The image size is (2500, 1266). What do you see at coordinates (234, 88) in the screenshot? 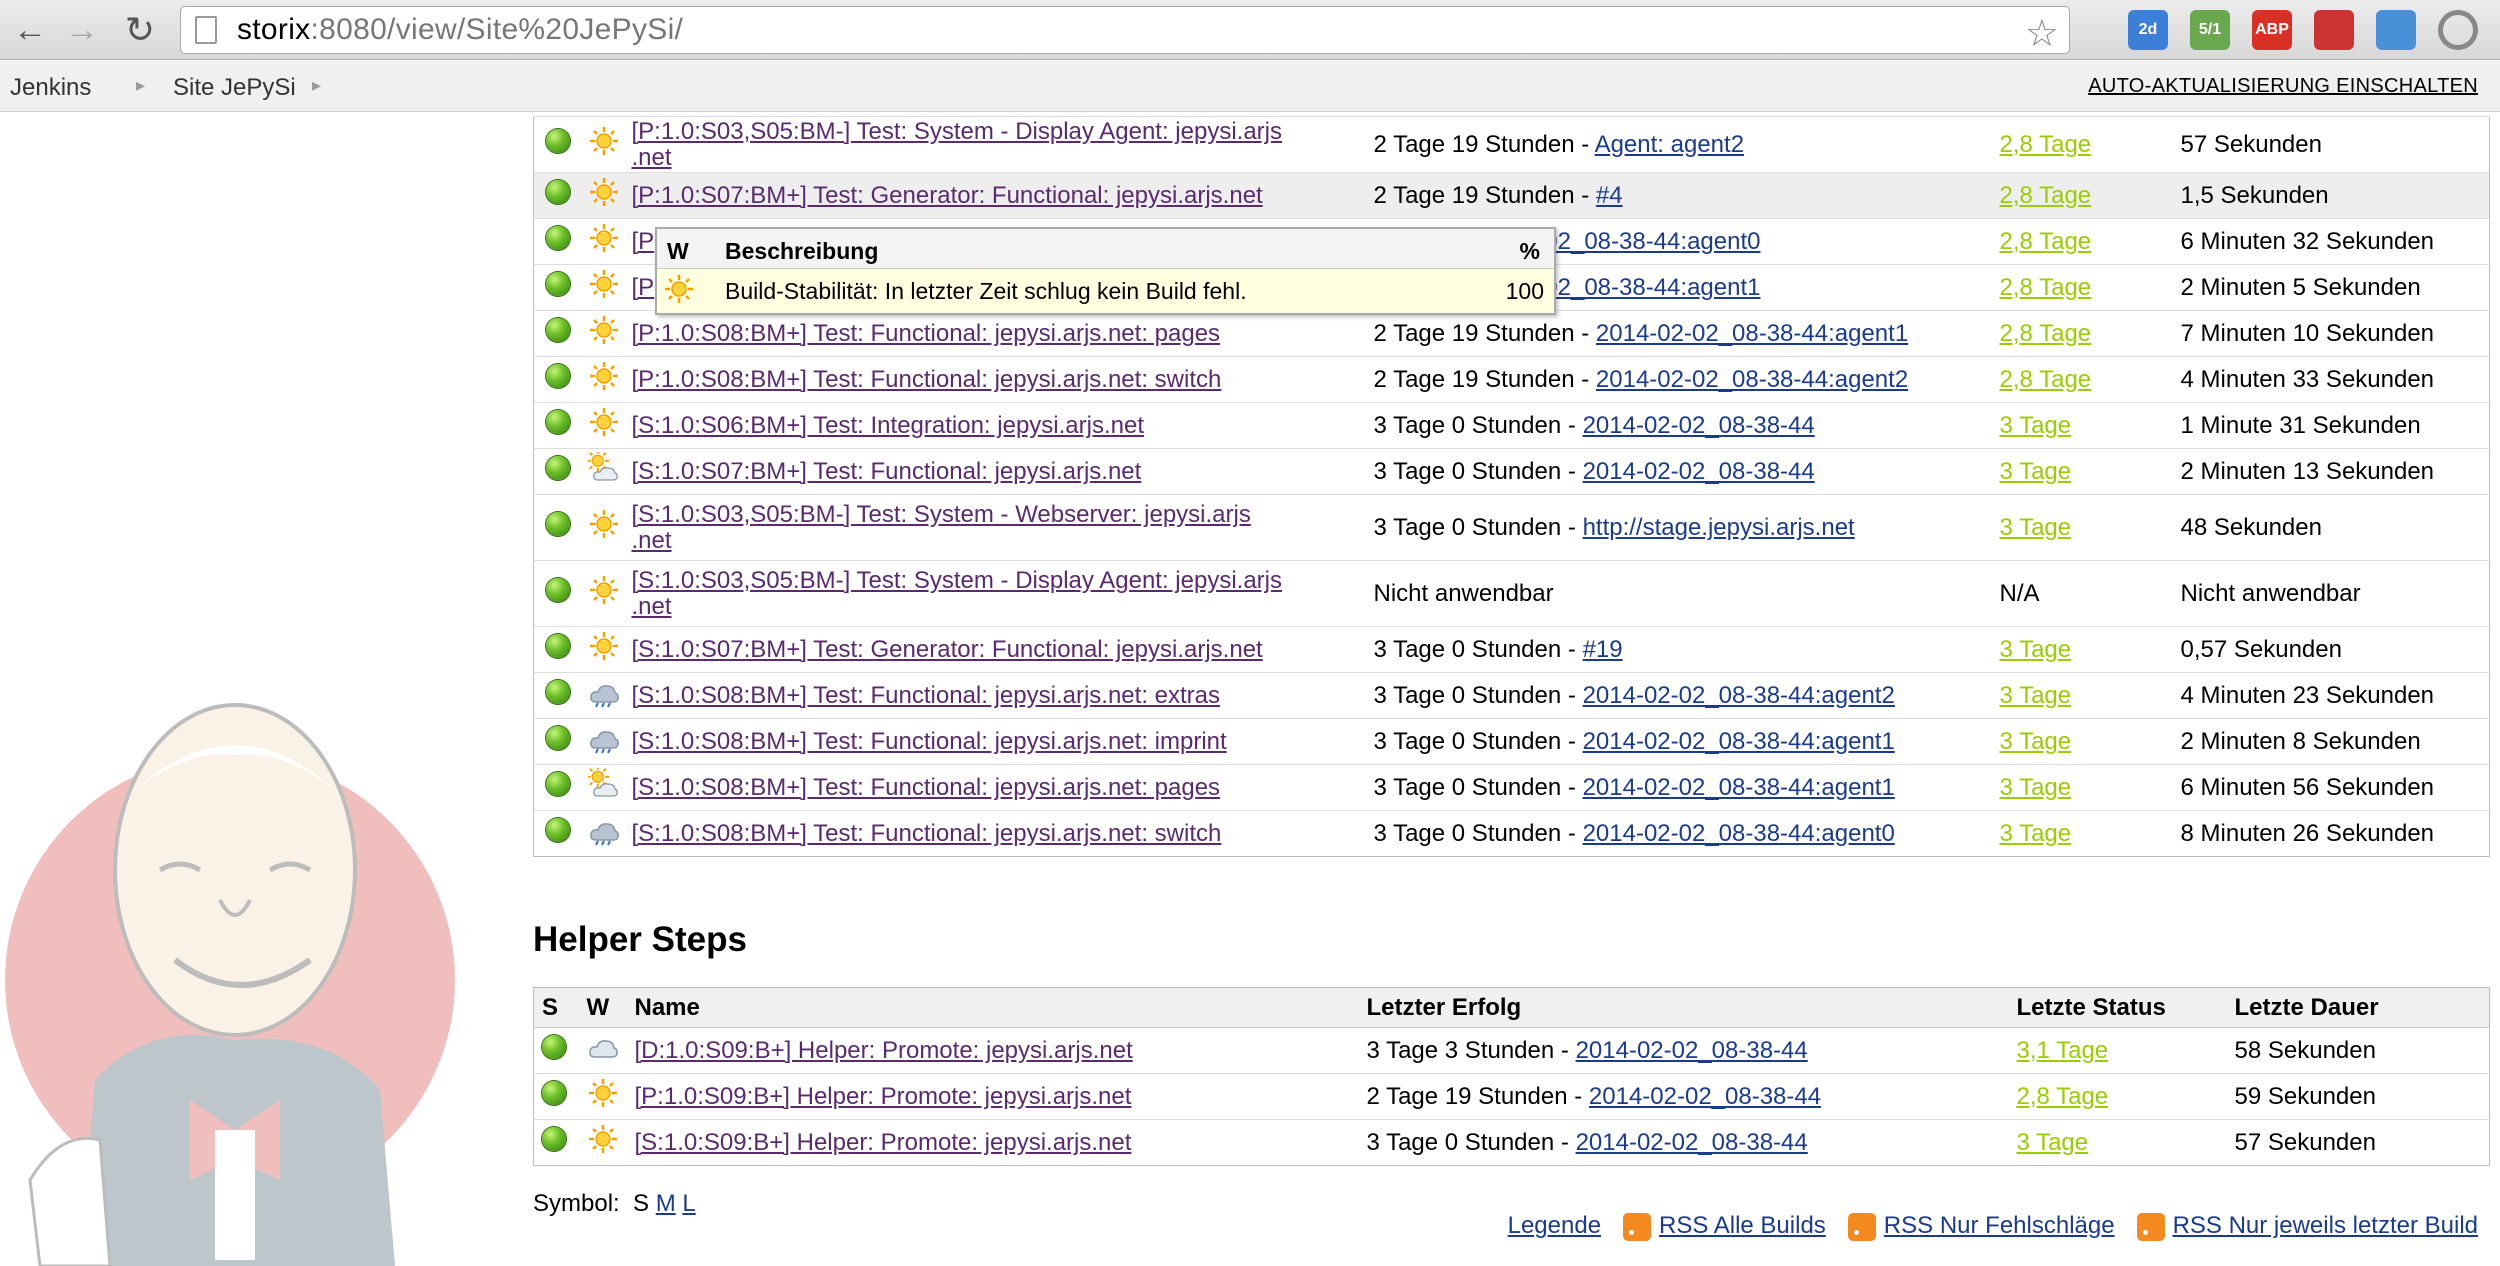
I see `breadcrumb-site-jepysi: Site JePySi` at bounding box center [234, 88].